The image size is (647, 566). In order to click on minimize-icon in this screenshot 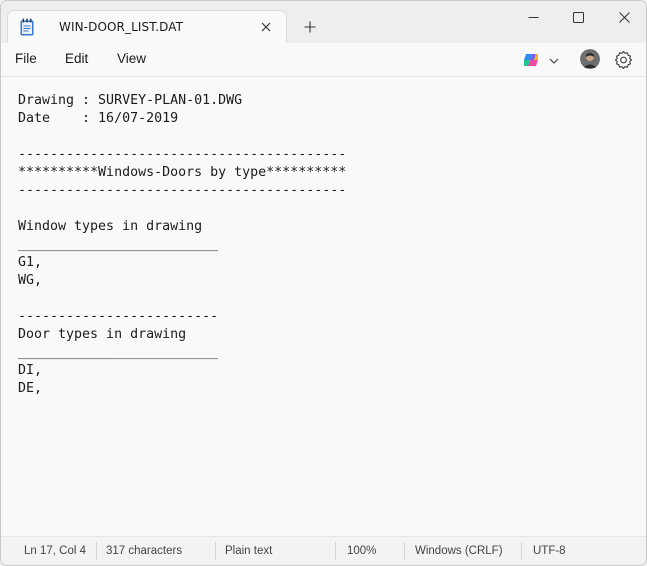, I will do `click(533, 17)`.